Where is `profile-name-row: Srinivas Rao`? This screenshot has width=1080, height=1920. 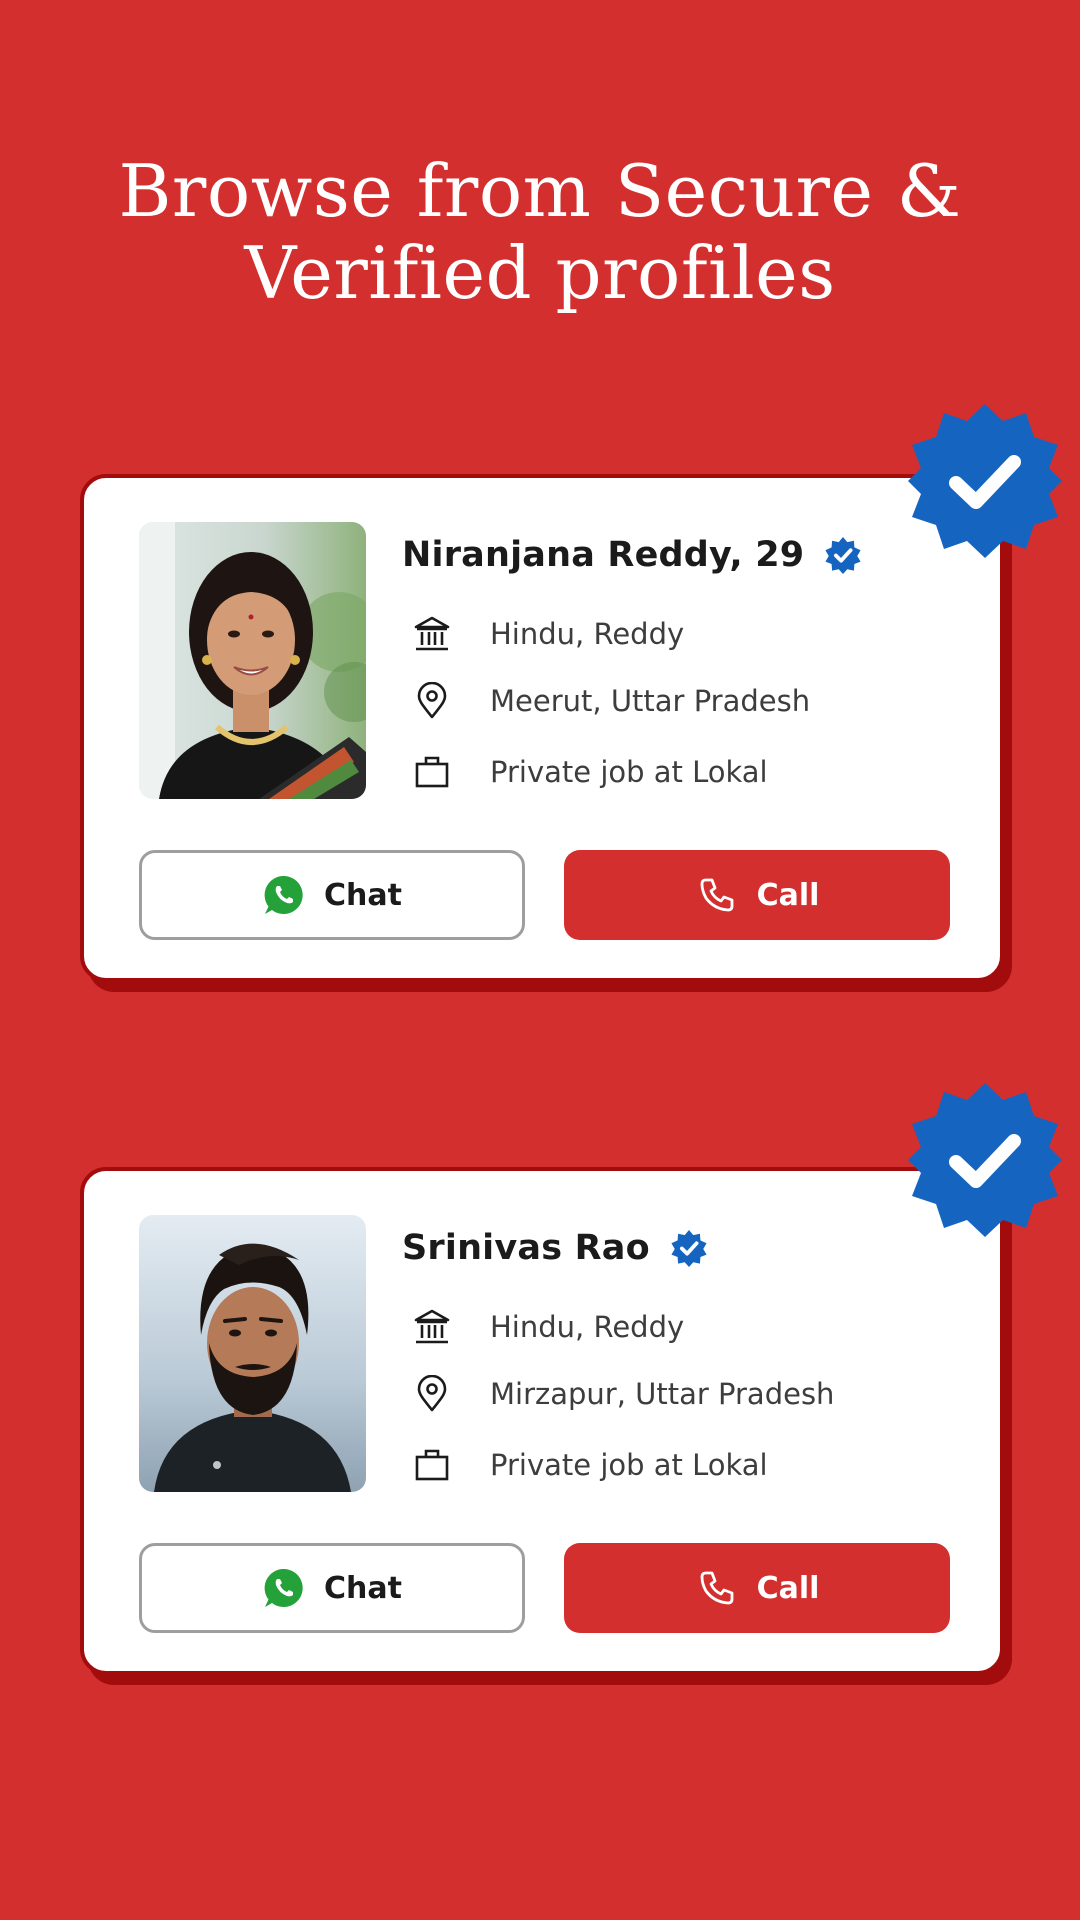
profile-name-row: Srinivas Rao is located at coordinates (555, 1248).